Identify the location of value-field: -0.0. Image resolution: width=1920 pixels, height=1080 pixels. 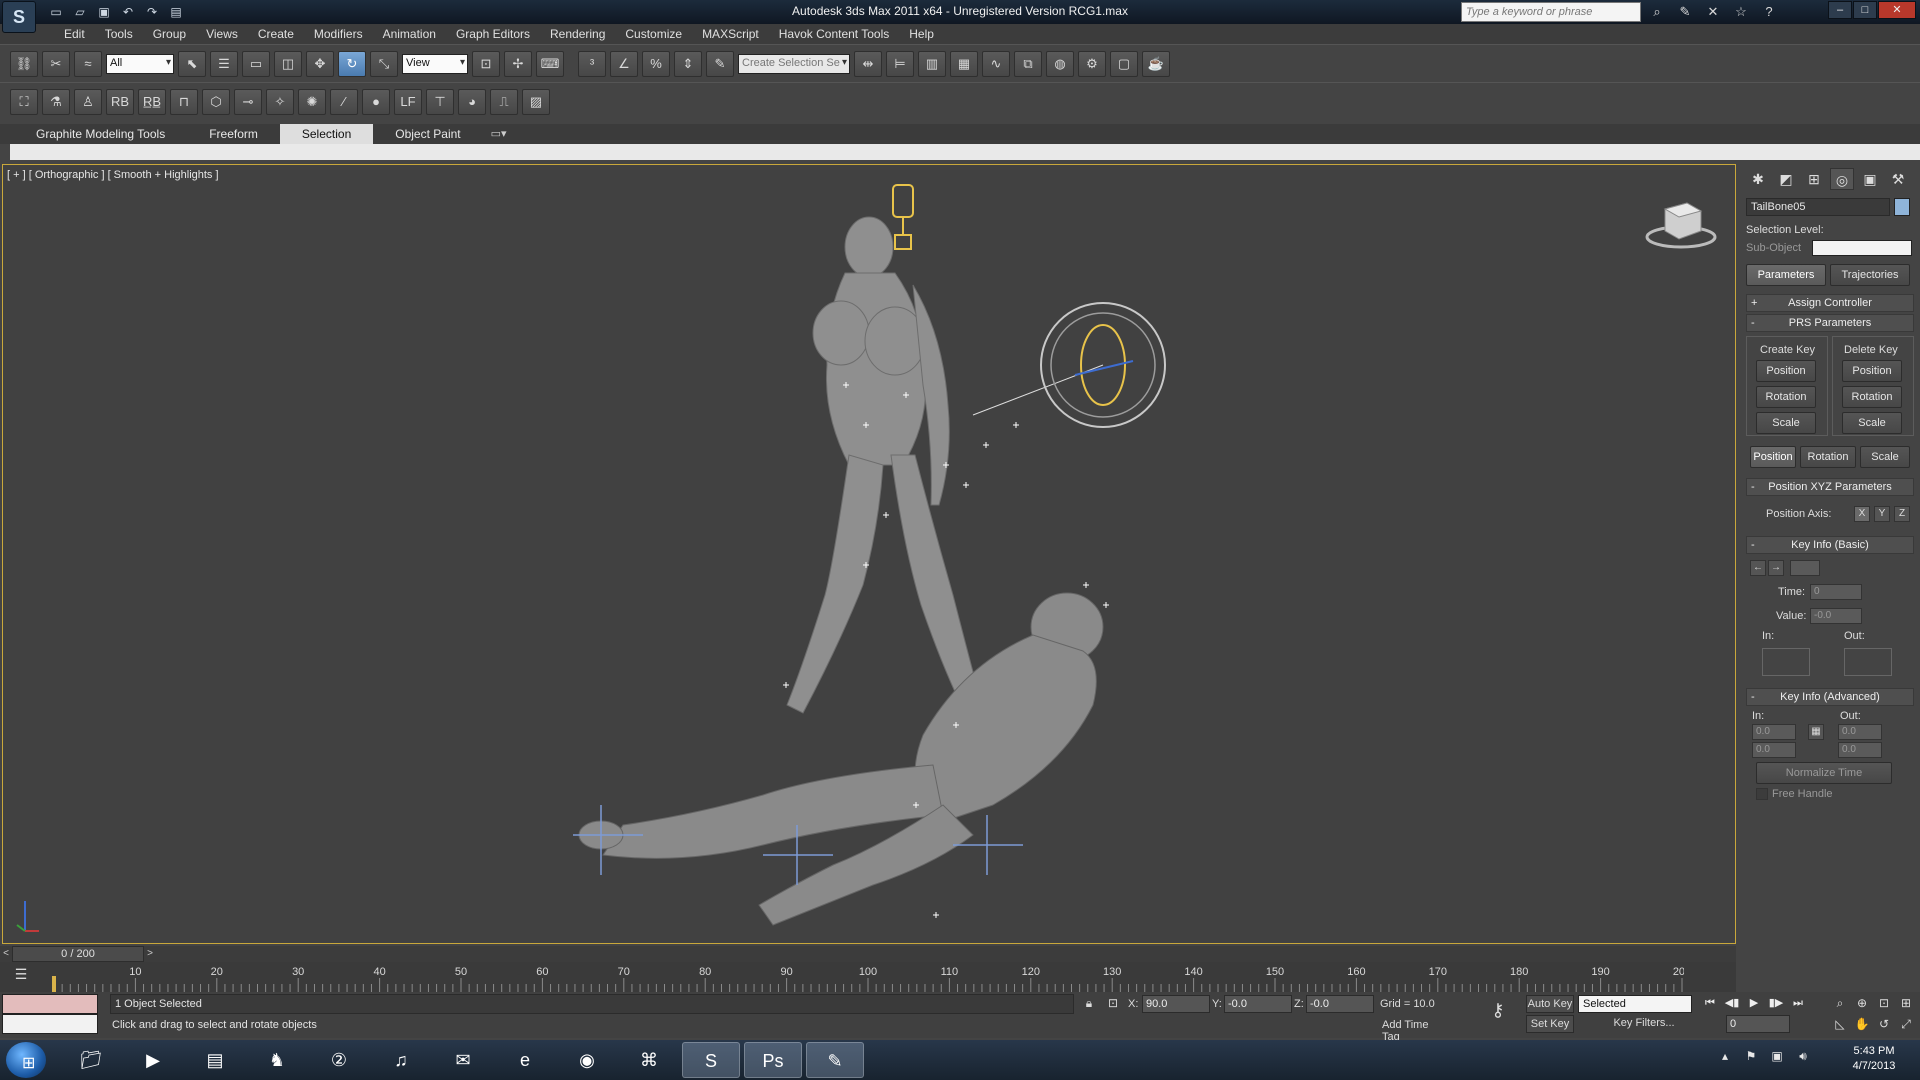
(1836, 616).